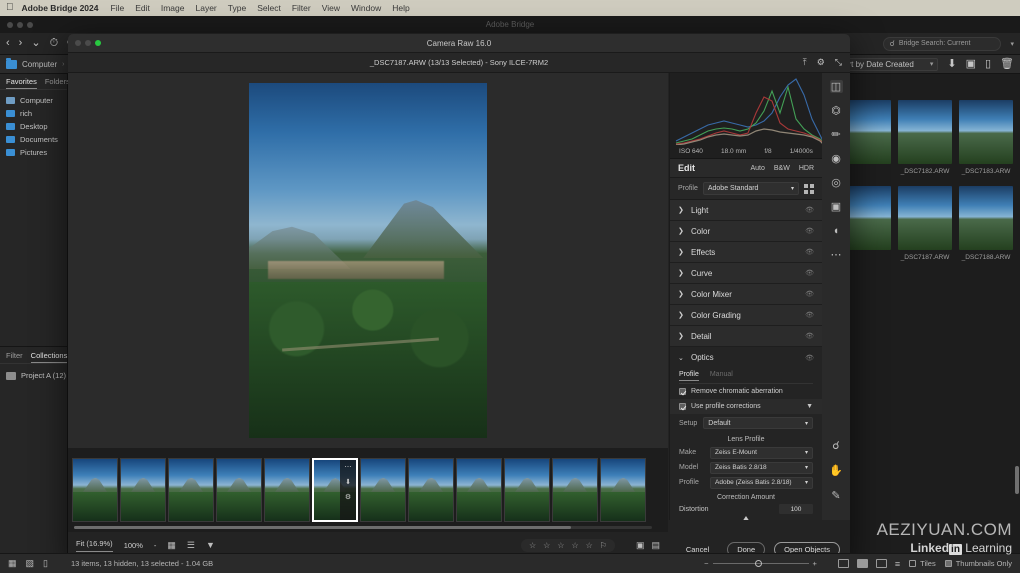  Describe the element at coordinates (806, 168) in the screenshot. I see `hdr-button: HDR` at that location.